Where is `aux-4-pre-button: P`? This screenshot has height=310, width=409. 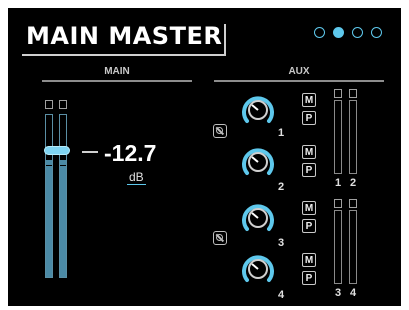
aux-4-pre-button: P is located at coordinates (309, 278).